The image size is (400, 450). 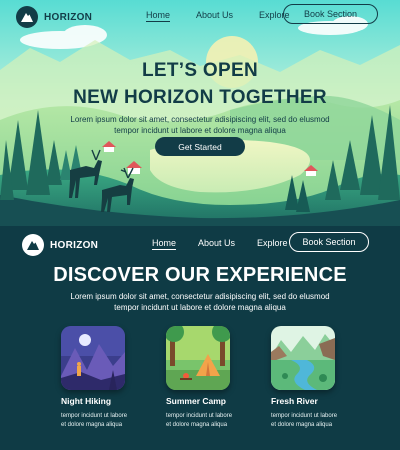 I want to click on fresh-river-image, so click(x=303, y=358).